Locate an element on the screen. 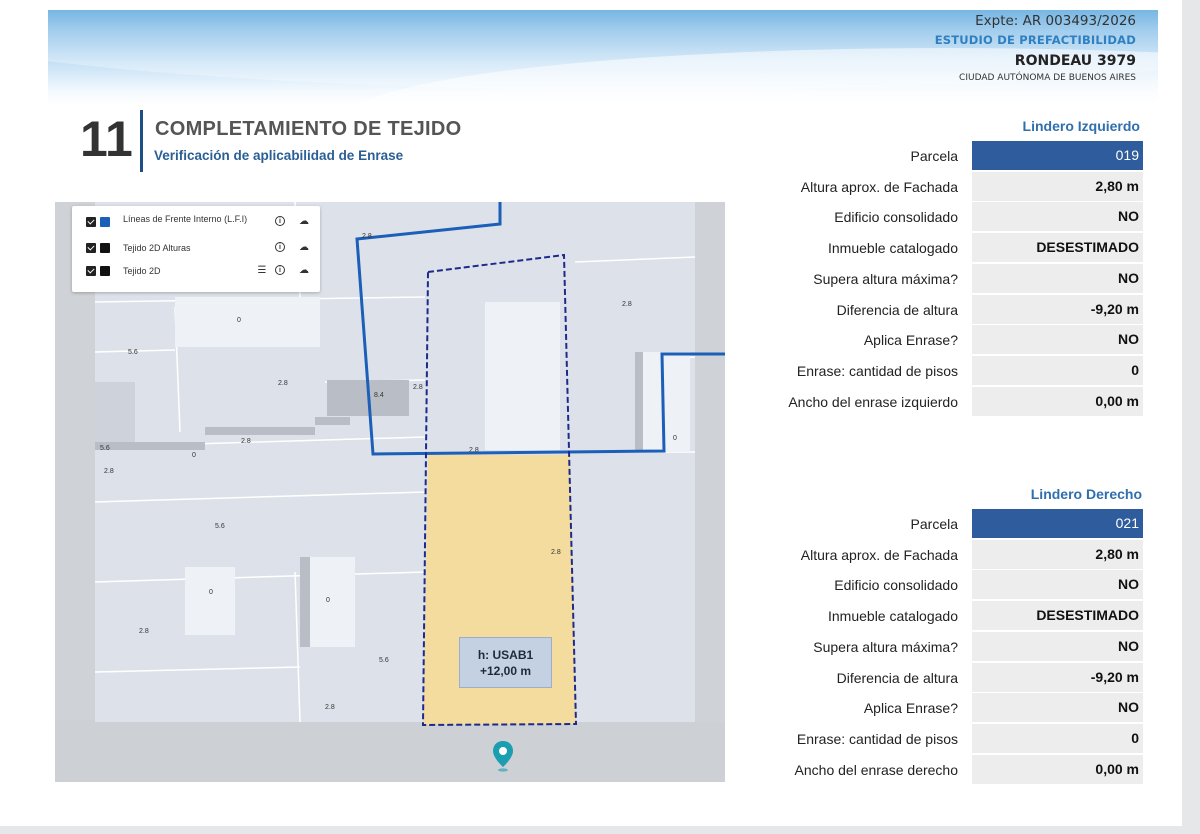  legend-item-tejido-alturas: Tejido 2D Alturas i ☁ is located at coordinates (199, 249).